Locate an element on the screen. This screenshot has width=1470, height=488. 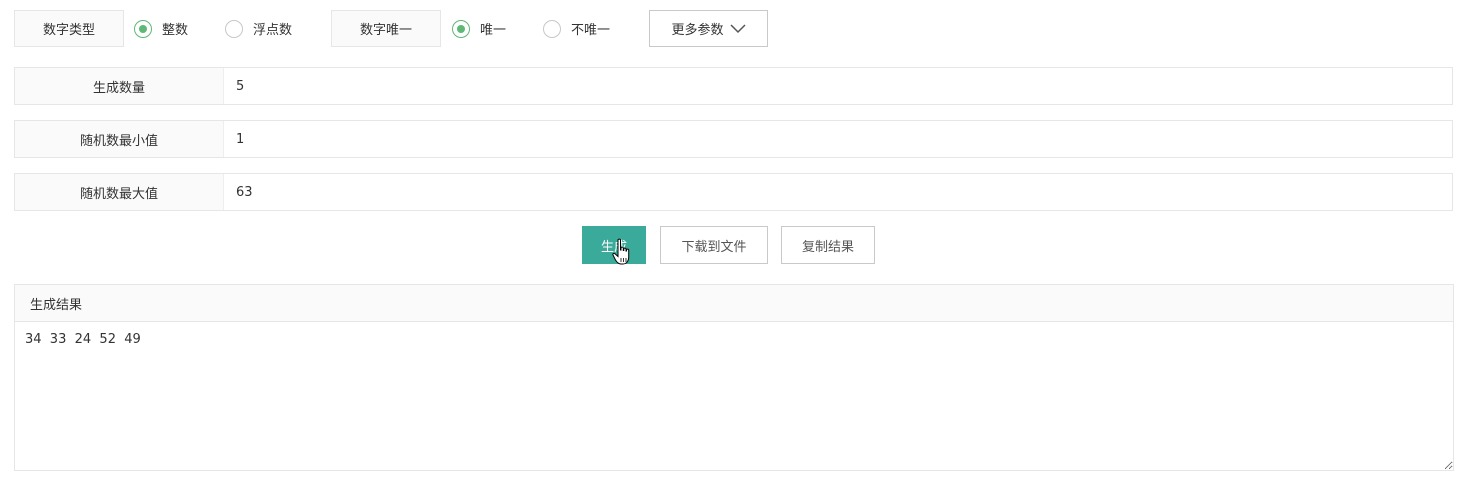
radio-float: 浮点数 is located at coordinates (258, 28).